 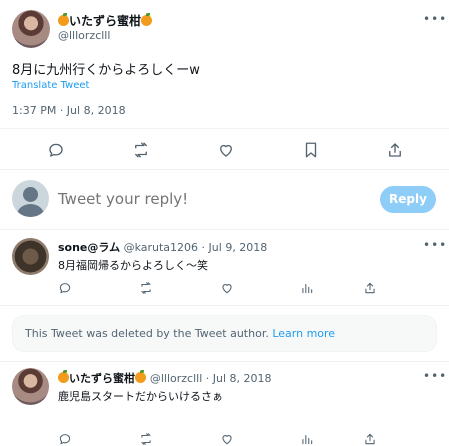 I want to click on reply-date: Jul 8, 2018, so click(x=242, y=378).